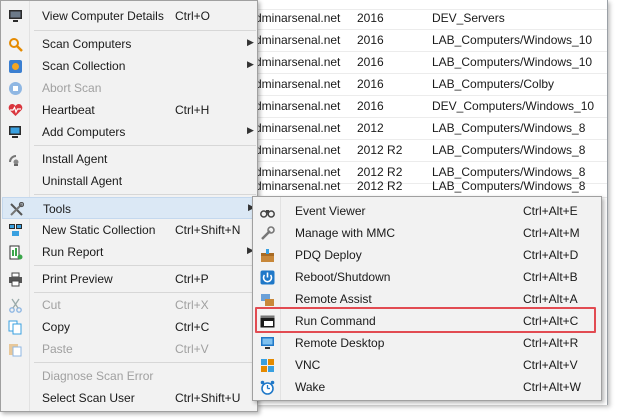 The image size is (617, 419). Describe the element at coordinates (427, 387) in the screenshot. I see `submenu-item-wake: Wake Ctrl+Alt+W` at that location.